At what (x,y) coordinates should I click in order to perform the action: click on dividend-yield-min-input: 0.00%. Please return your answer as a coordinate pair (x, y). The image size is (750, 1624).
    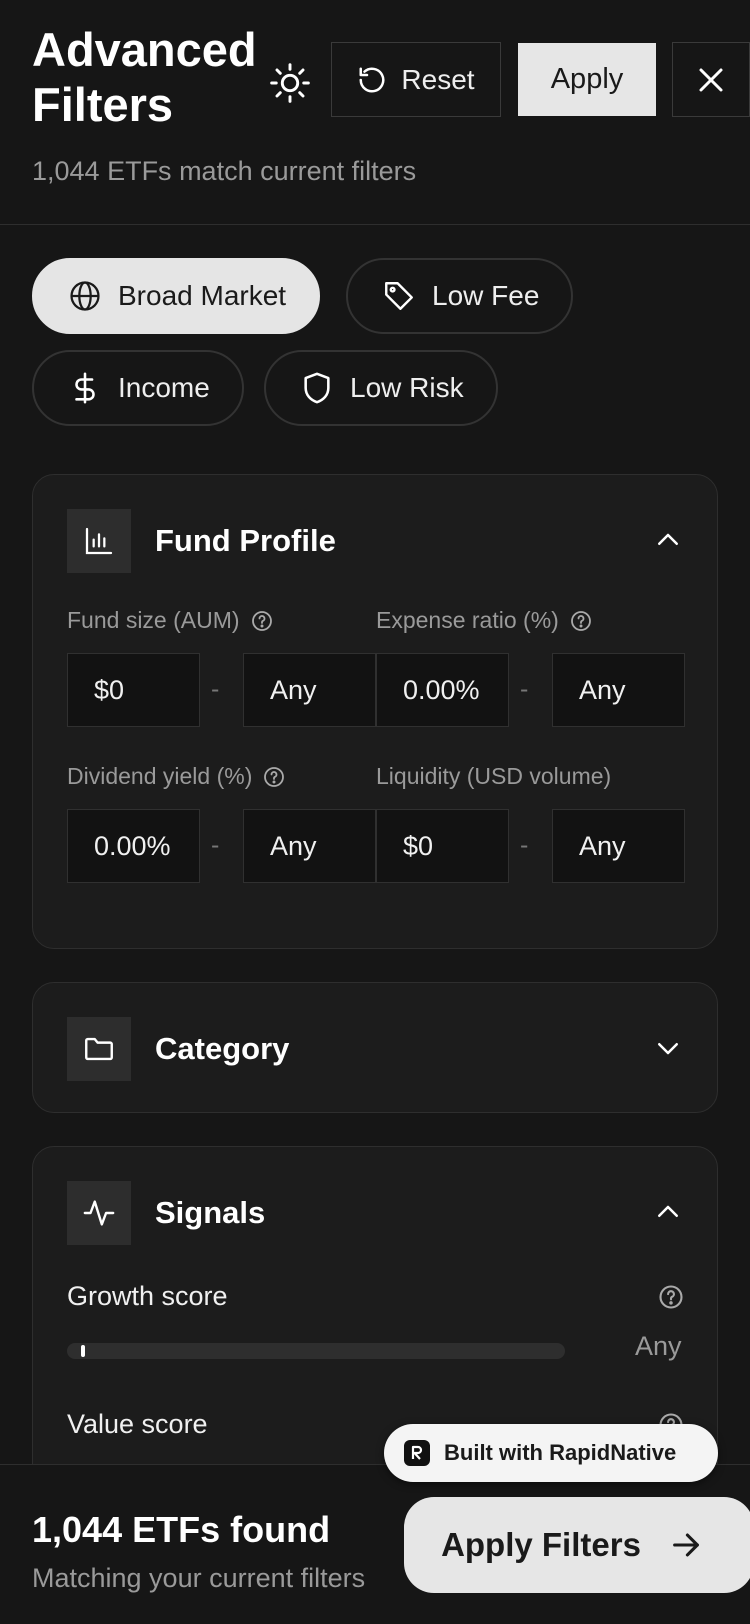
    Looking at the image, I should click on (133, 846).